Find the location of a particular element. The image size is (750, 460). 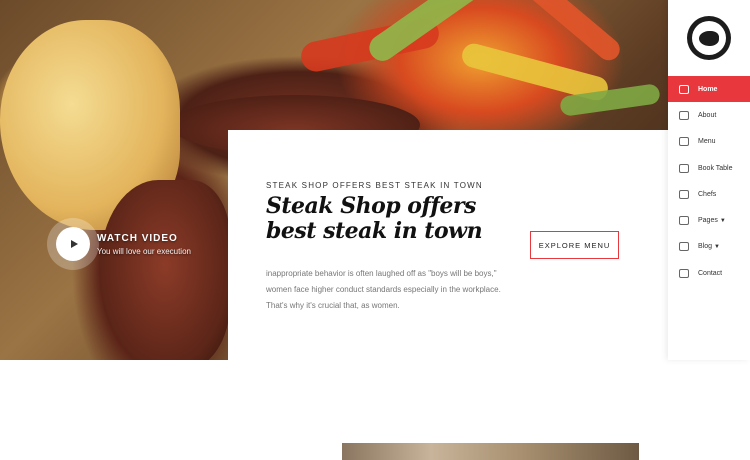

steak-shop-logo is located at coordinates (709, 38).